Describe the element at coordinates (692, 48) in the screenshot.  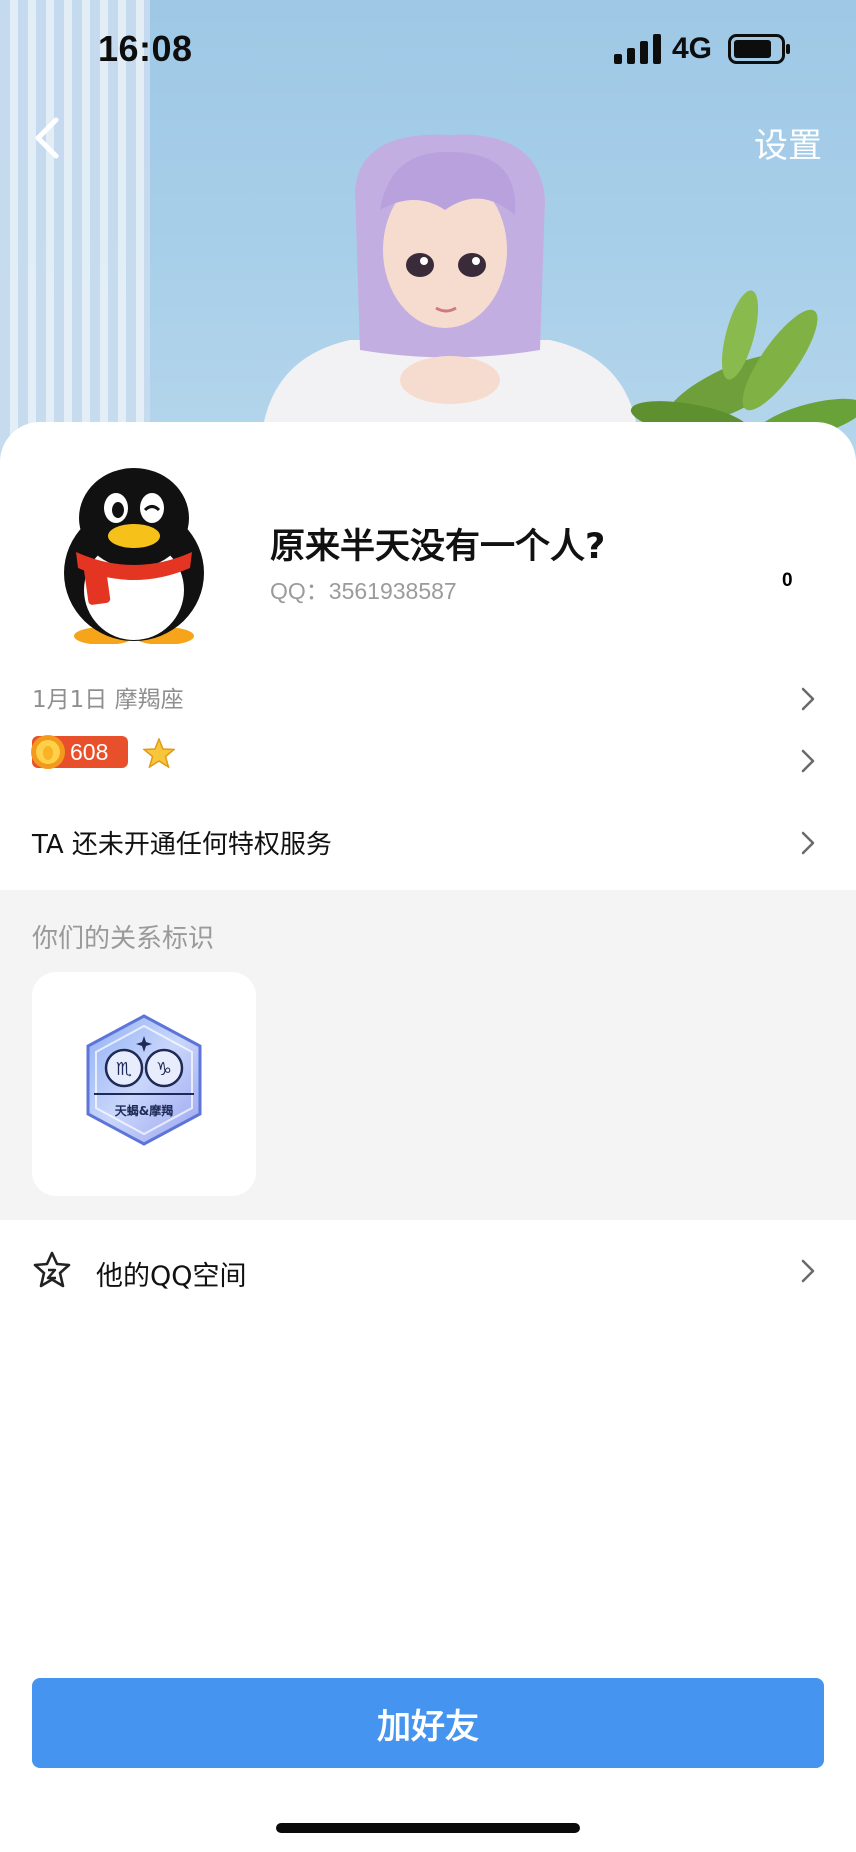
I see `network-type: 4G` at that location.